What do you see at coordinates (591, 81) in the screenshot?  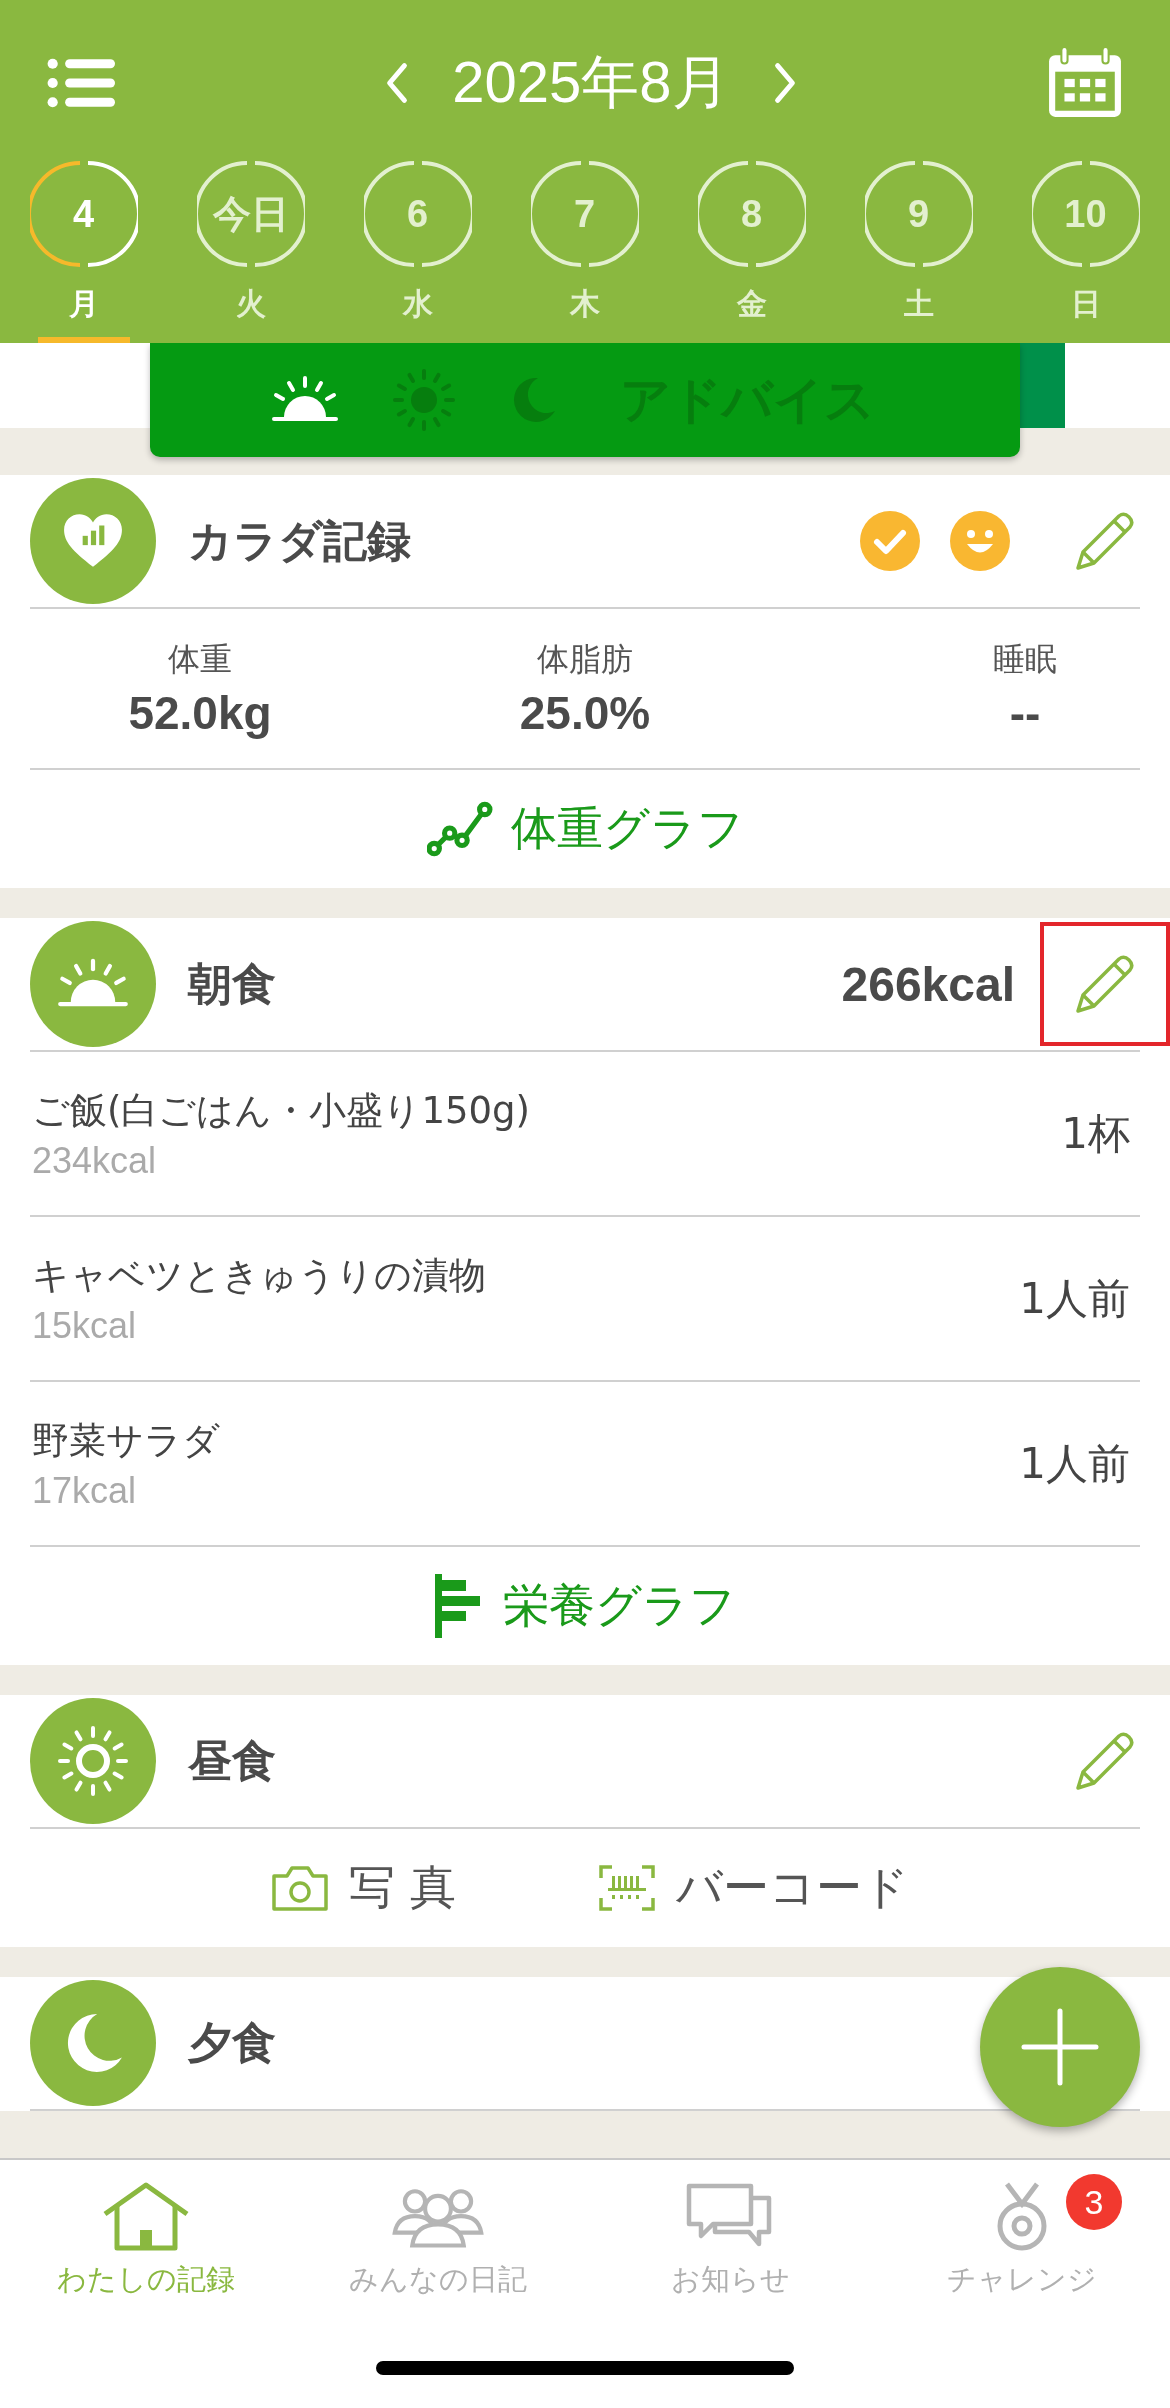 I see `month-title: 2025年8月` at bounding box center [591, 81].